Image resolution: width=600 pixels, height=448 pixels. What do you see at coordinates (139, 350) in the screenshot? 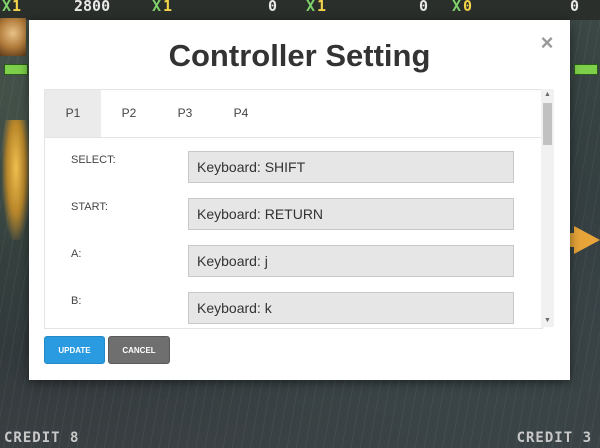
I see `cancel-button: CANCEL` at bounding box center [139, 350].